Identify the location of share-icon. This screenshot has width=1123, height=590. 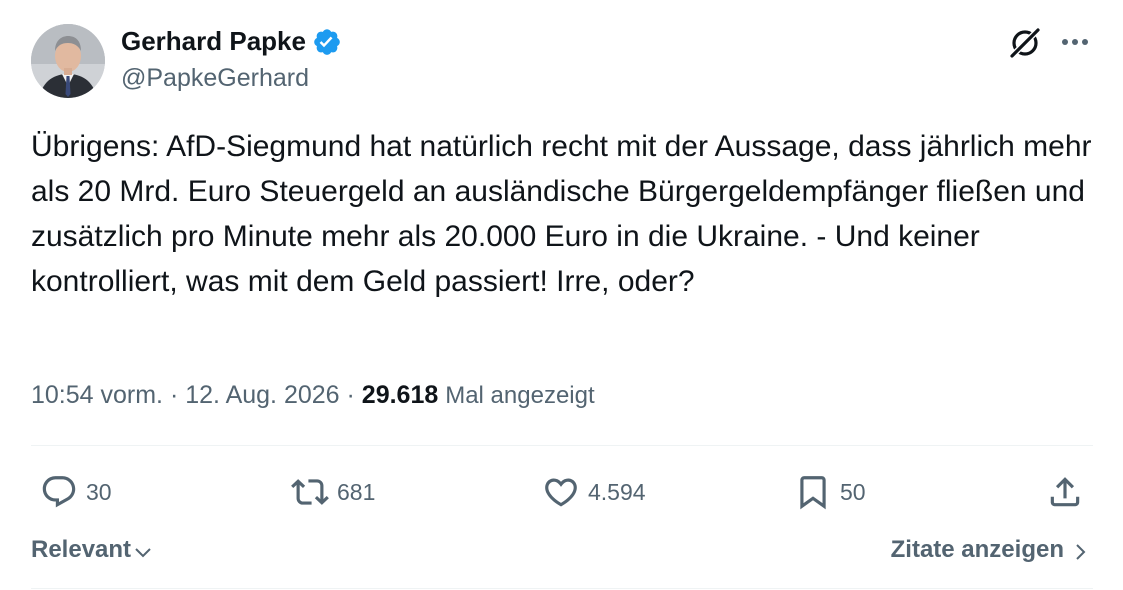
(1065, 492).